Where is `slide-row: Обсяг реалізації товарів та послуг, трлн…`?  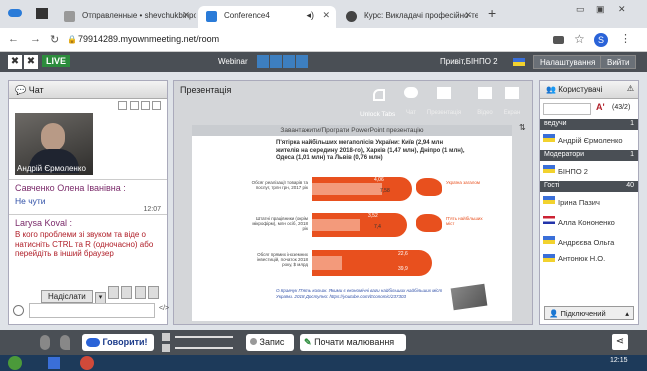 slide-row: Обсяг реалізації товарів та послуг, трлн… is located at coordinates (373, 190).